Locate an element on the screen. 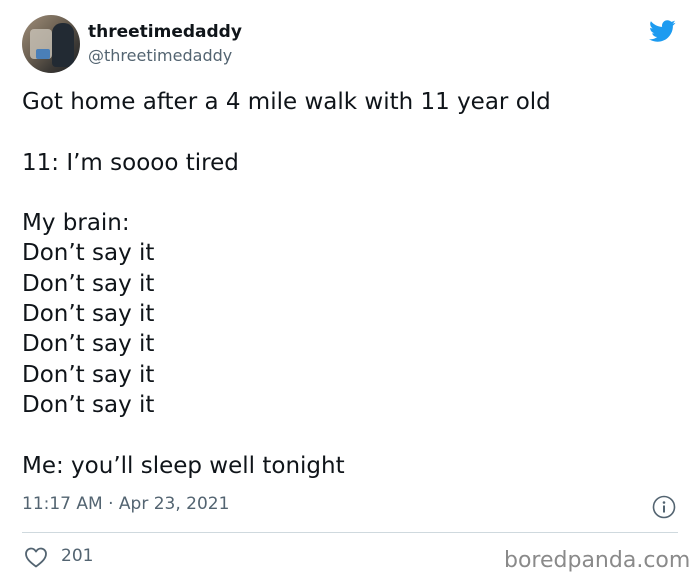 The image size is (700, 585). watermark: boredpanda.com is located at coordinates (597, 560).